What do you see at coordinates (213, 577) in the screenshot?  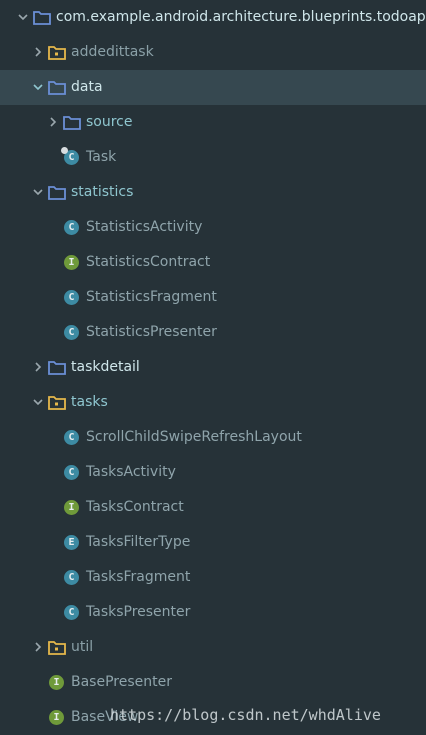 I see `tree-row-tasks-fragment: C TasksFragment` at bounding box center [213, 577].